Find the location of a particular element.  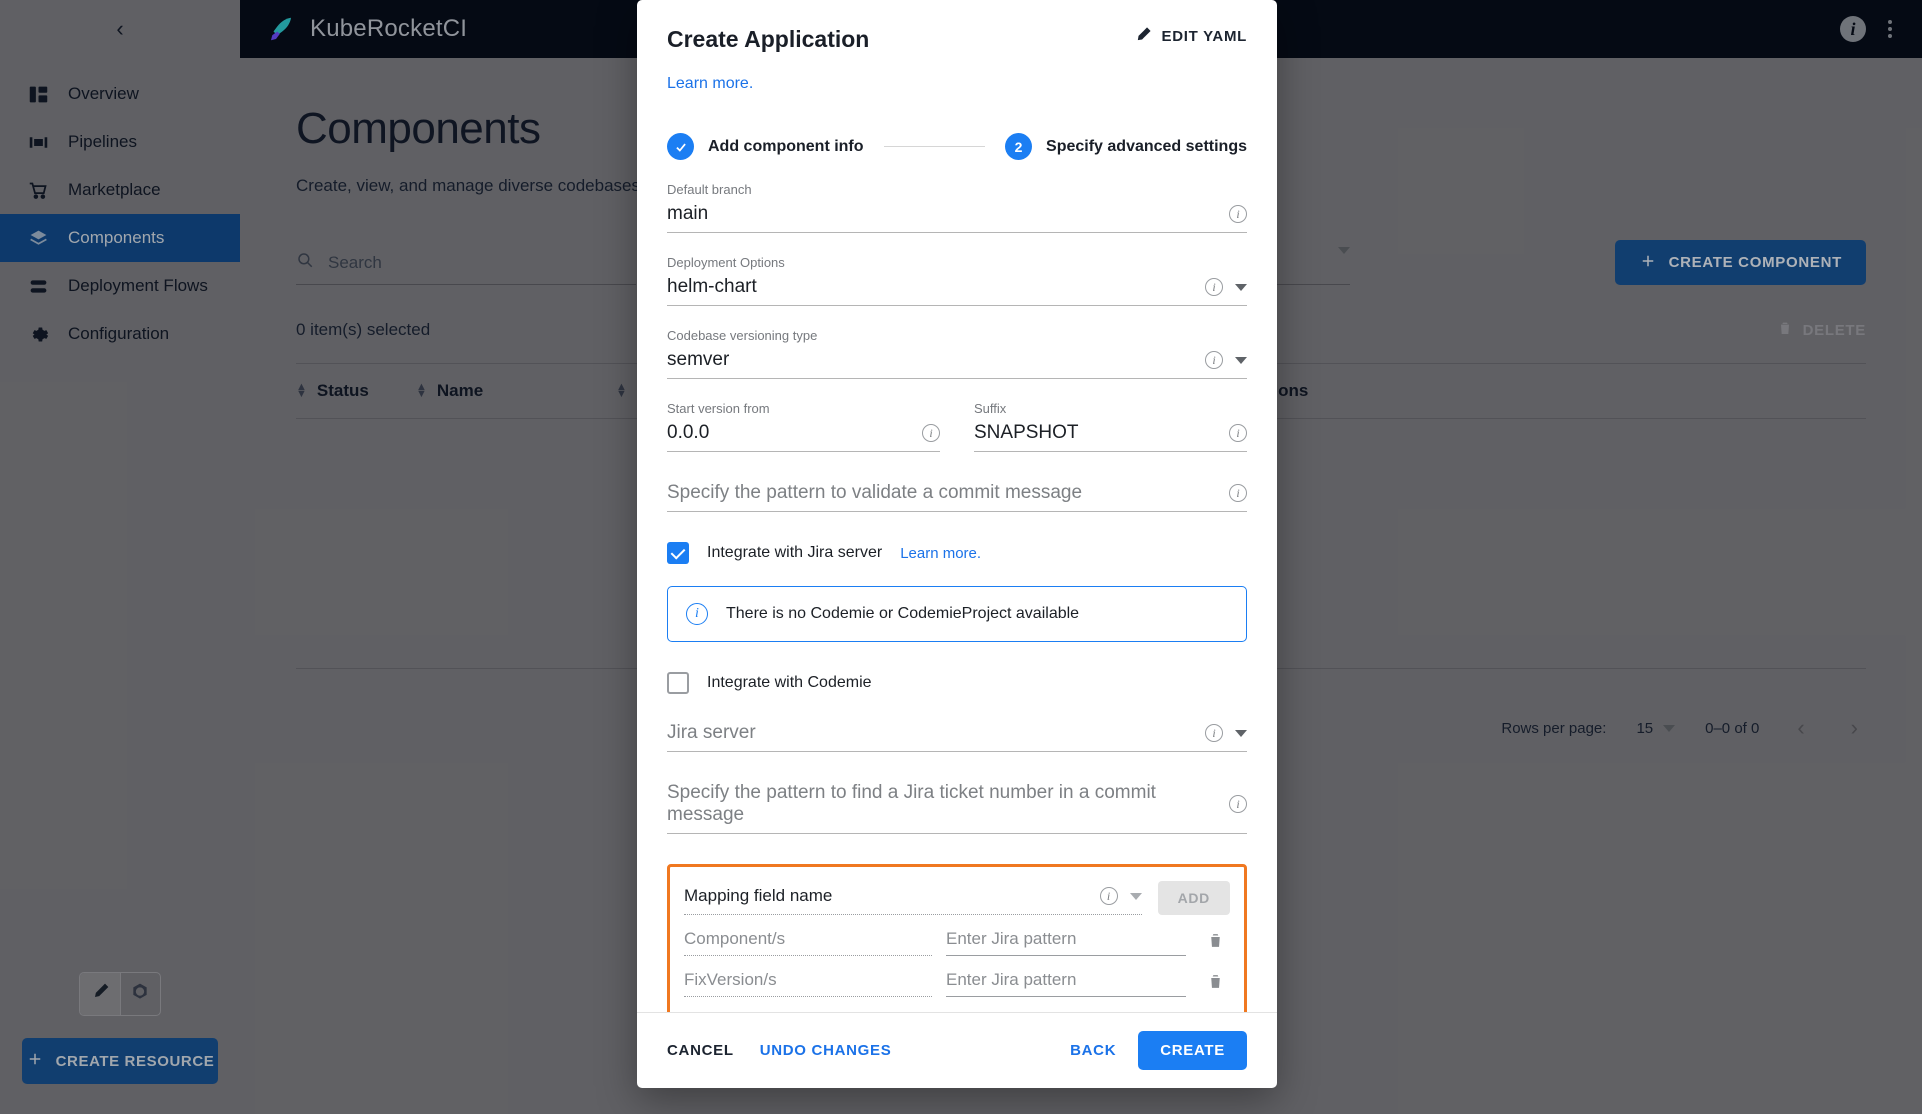

step-specify-advanced-settings: 2 Specify advanced settings is located at coordinates (1126, 146).